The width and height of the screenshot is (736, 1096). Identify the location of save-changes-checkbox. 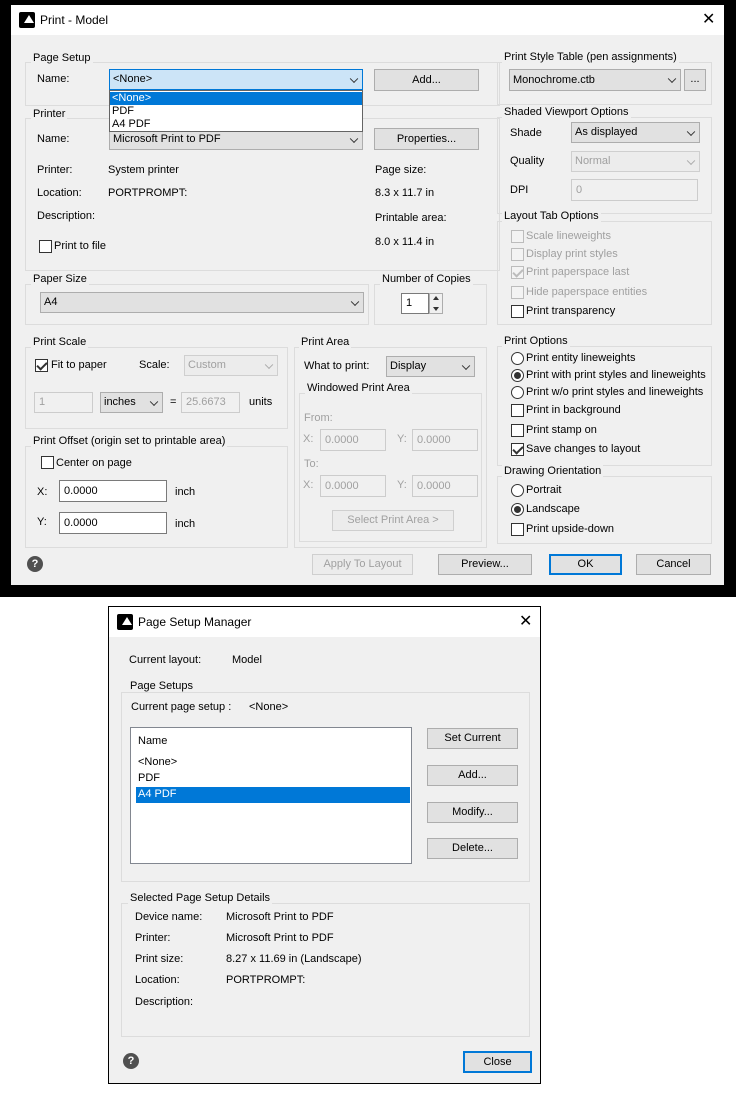
(517, 449).